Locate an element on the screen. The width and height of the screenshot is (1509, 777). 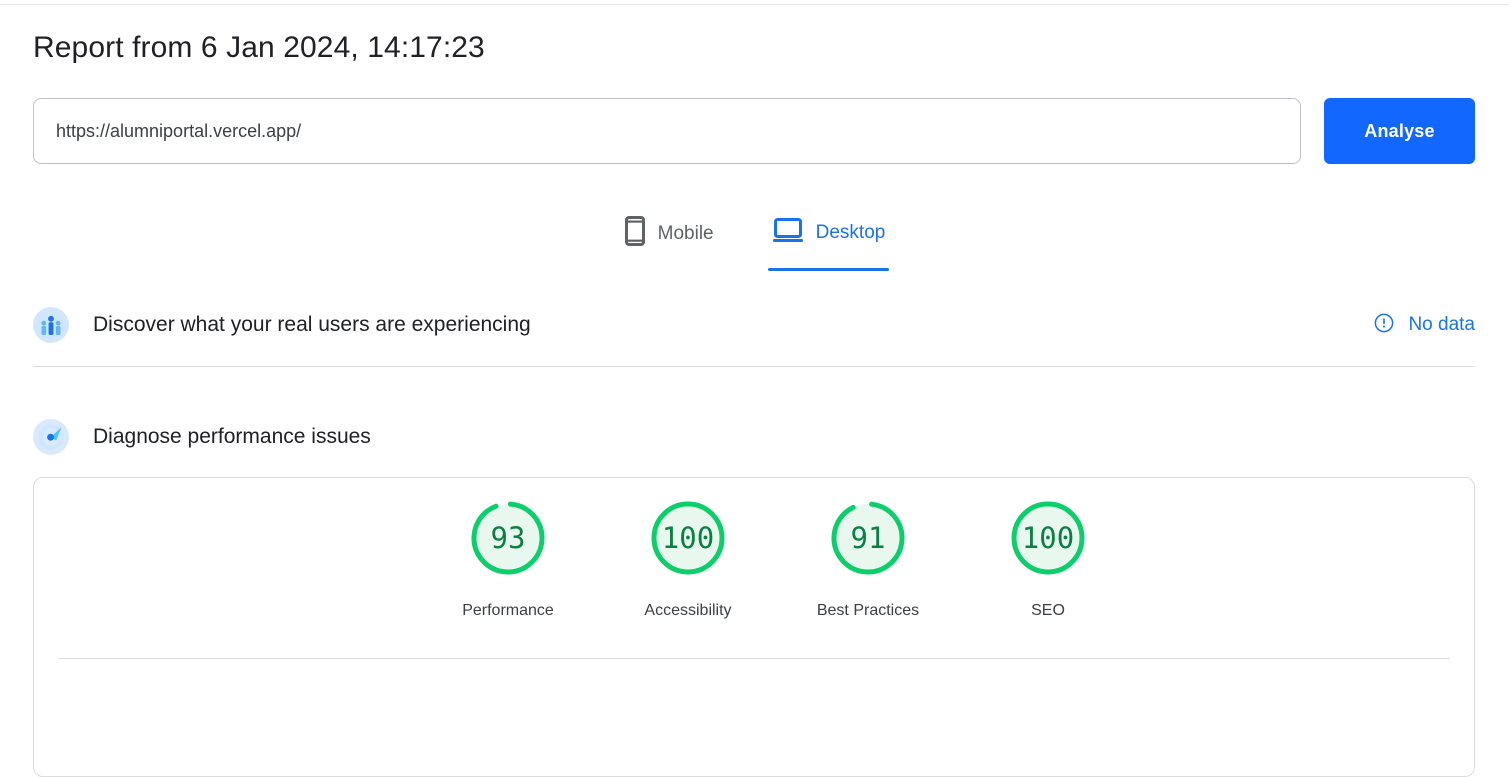
gauge-value-seo: 100 is located at coordinates (1048, 538).